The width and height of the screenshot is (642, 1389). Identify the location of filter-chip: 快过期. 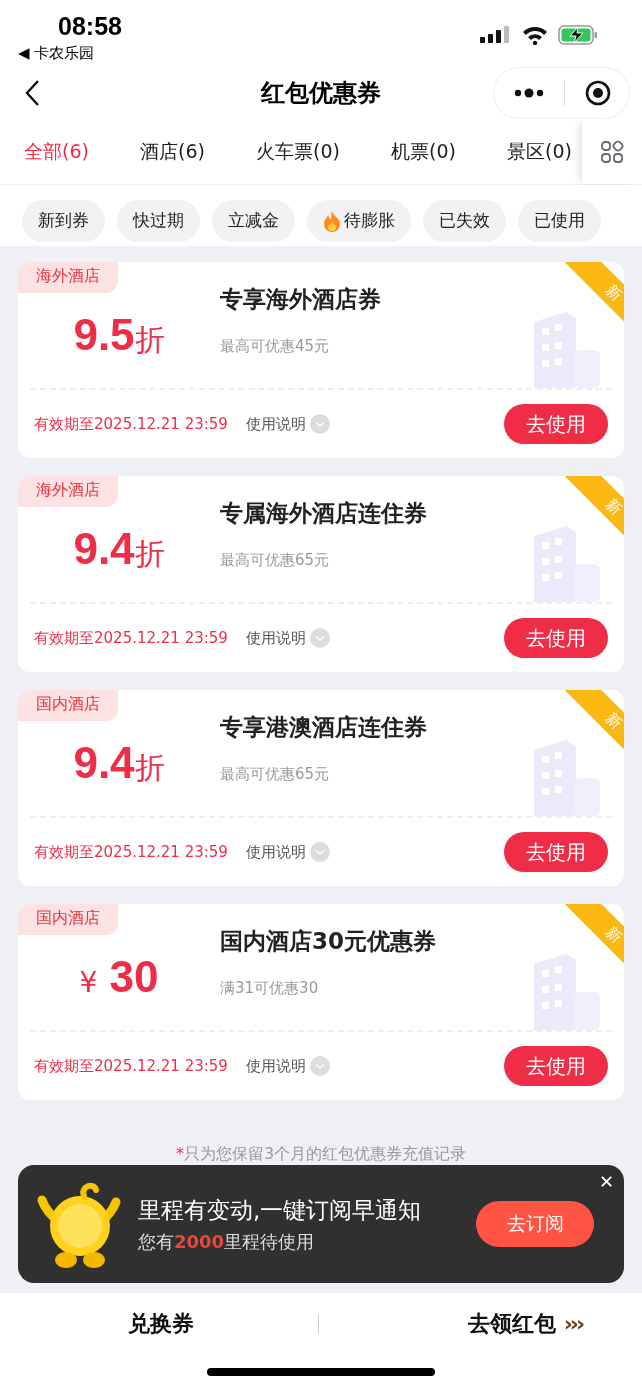
(158, 220).